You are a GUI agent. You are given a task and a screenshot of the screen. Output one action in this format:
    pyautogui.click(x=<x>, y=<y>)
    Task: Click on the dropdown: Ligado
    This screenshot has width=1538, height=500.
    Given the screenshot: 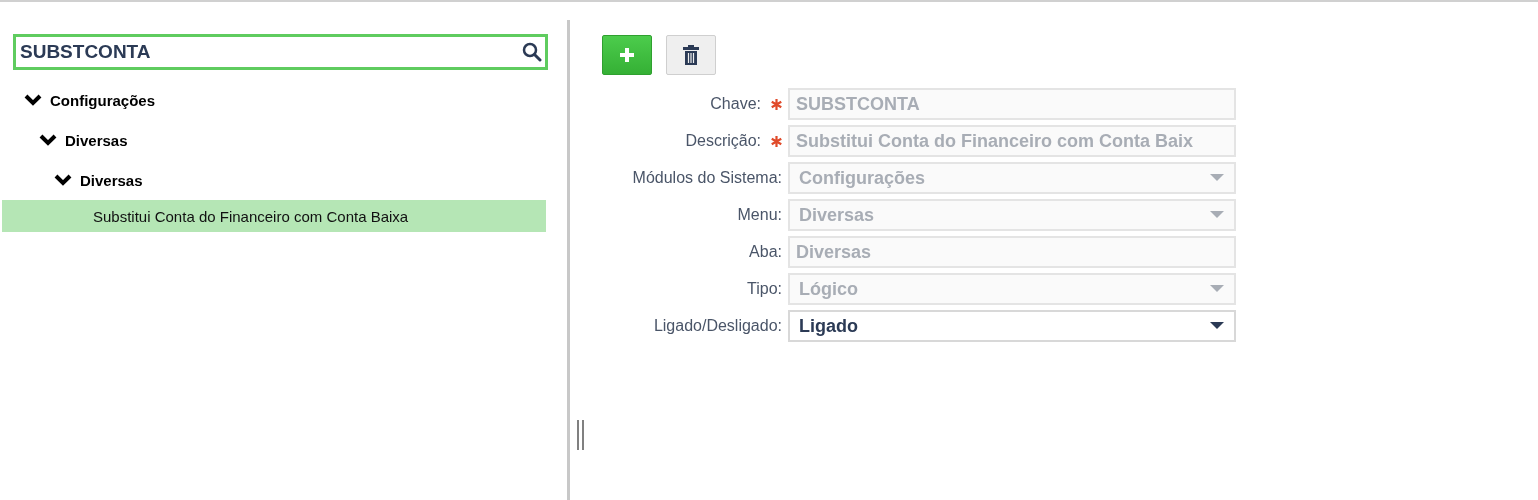 What is the action you would take?
    pyautogui.click(x=1012, y=326)
    